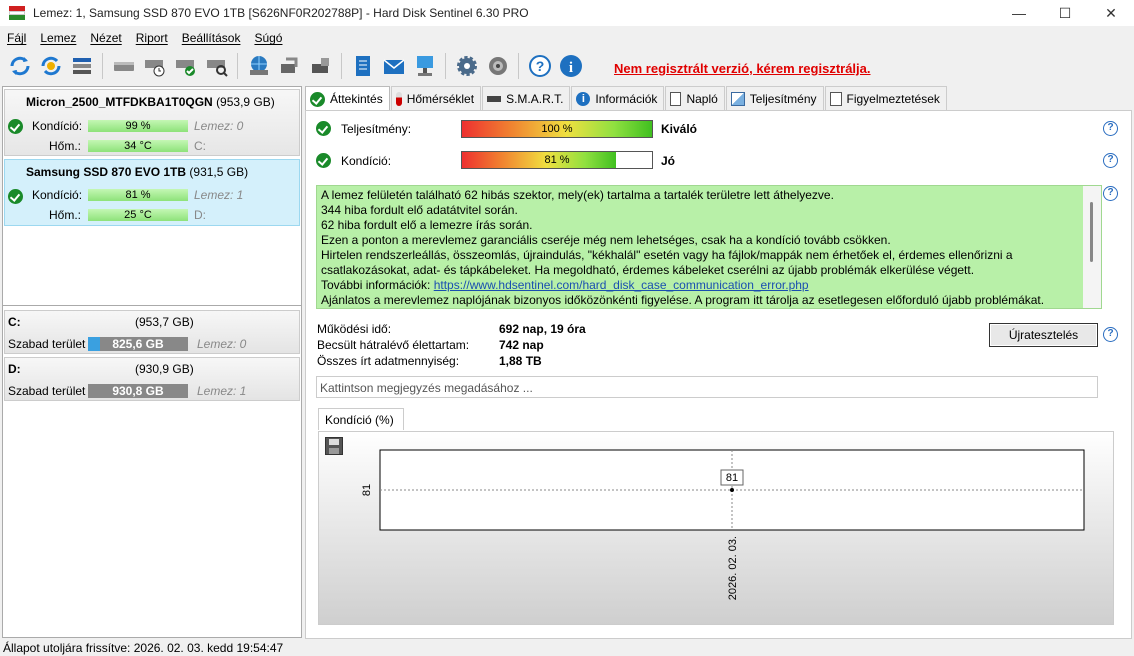 The image size is (1134, 656). I want to click on disk-search-icon, so click(216, 66).